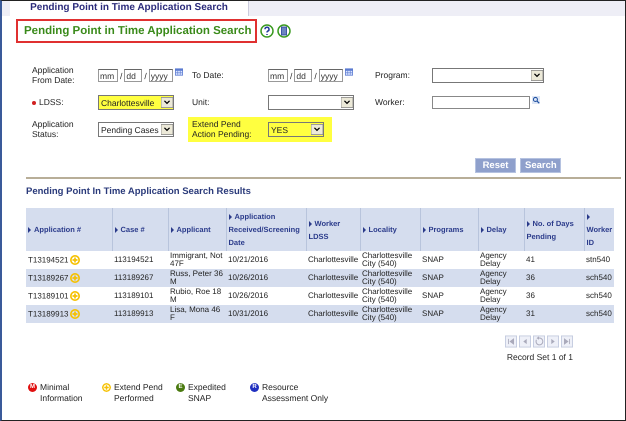 The height and width of the screenshot is (421, 626). I want to click on table-cell-text: Russ, Peter 36 M, so click(197, 278).